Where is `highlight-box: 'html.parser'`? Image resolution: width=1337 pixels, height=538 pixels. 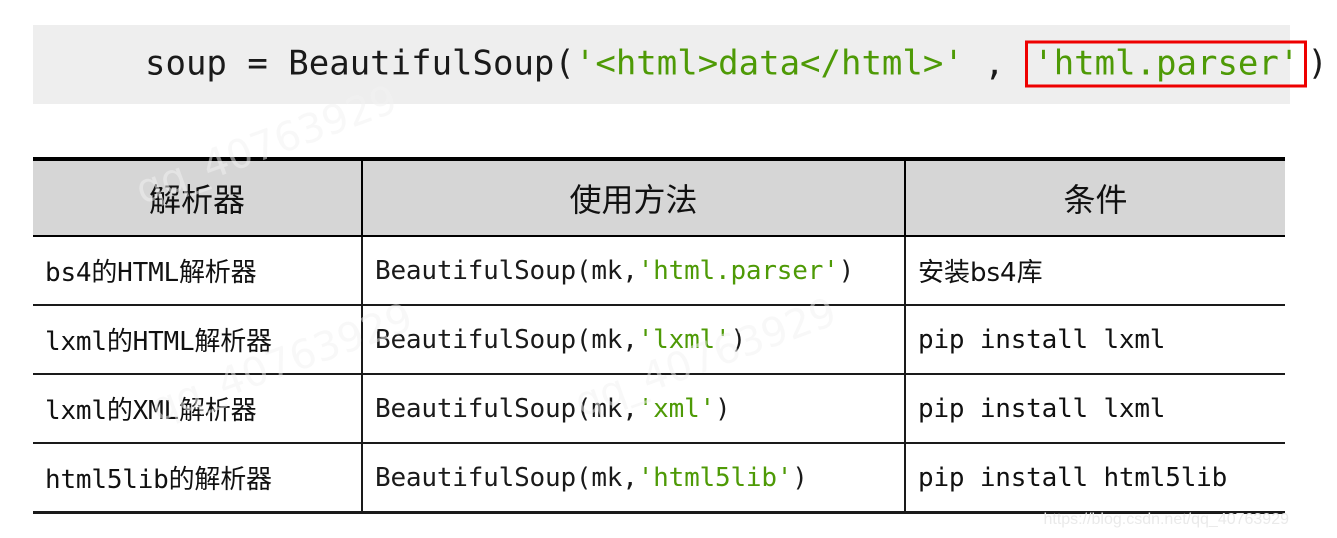
highlight-box: 'html.parser' is located at coordinates (1166, 63).